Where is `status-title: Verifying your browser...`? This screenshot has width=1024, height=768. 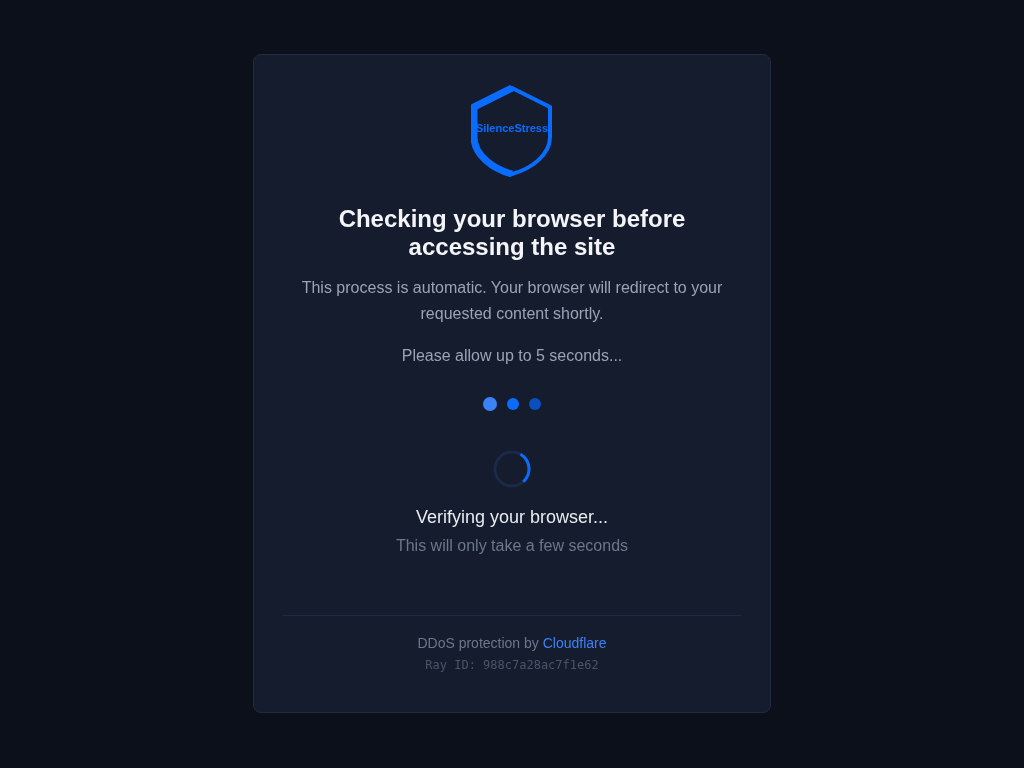
status-title: Verifying your browser... is located at coordinates (512, 517).